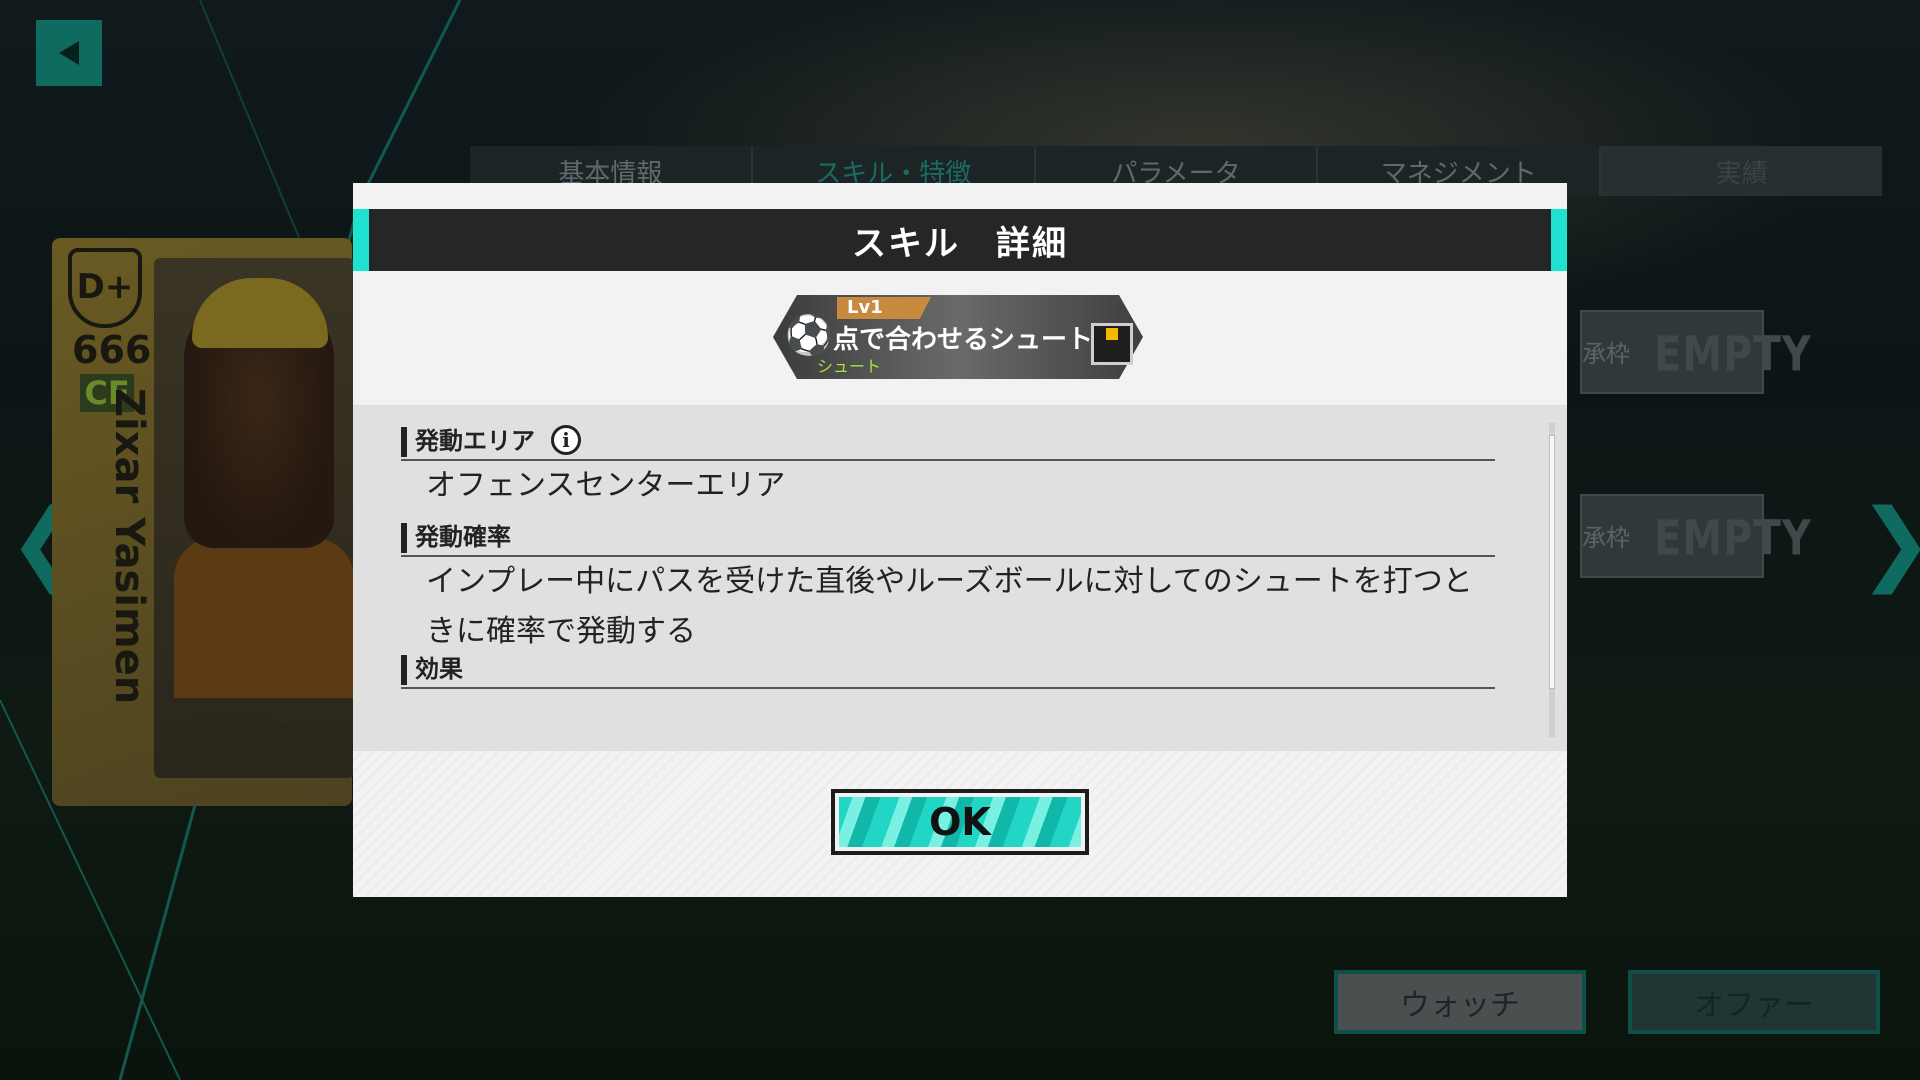 This screenshot has width=1920, height=1080. What do you see at coordinates (1112, 344) in the screenshot?
I see `goal-icon` at bounding box center [1112, 344].